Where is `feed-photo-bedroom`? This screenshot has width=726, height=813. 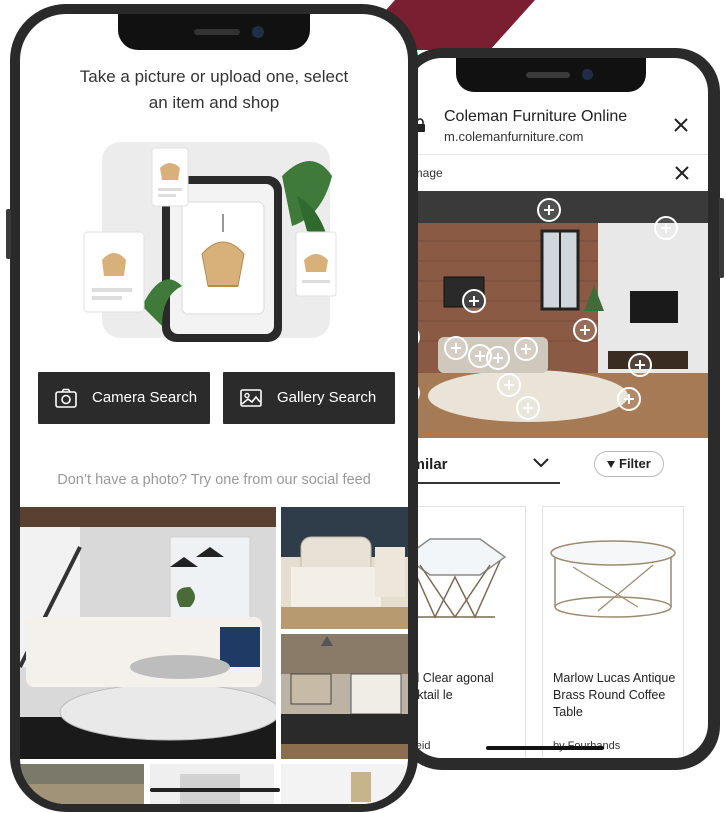
feed-photo-bedroom is located at coordinates (344, 568).